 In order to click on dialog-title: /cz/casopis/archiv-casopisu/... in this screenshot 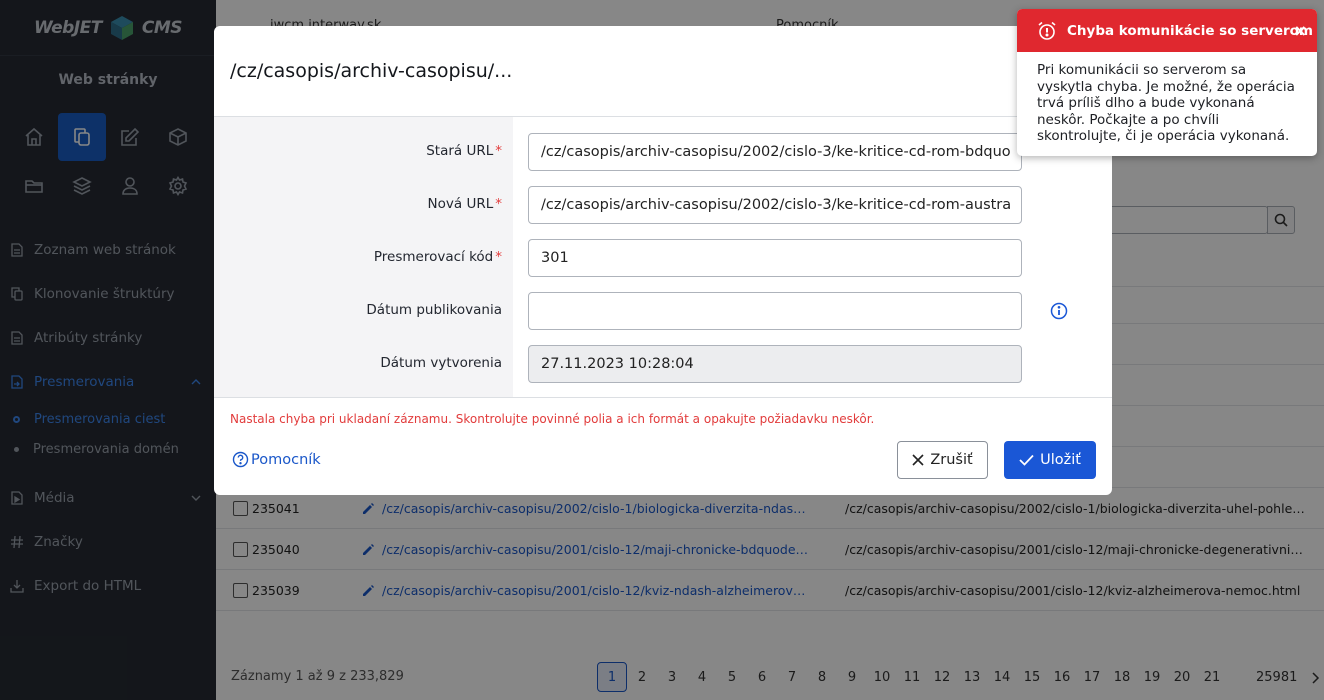, I will do `click(371, 71)`.